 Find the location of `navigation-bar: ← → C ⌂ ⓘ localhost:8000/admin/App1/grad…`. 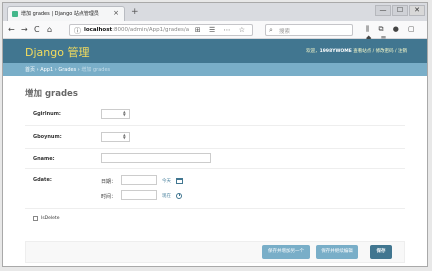

navigation-bar: ← → C ⌂ ⓘ localhost:8000/admin/App1/grad… is located at coordinates (215, 31).